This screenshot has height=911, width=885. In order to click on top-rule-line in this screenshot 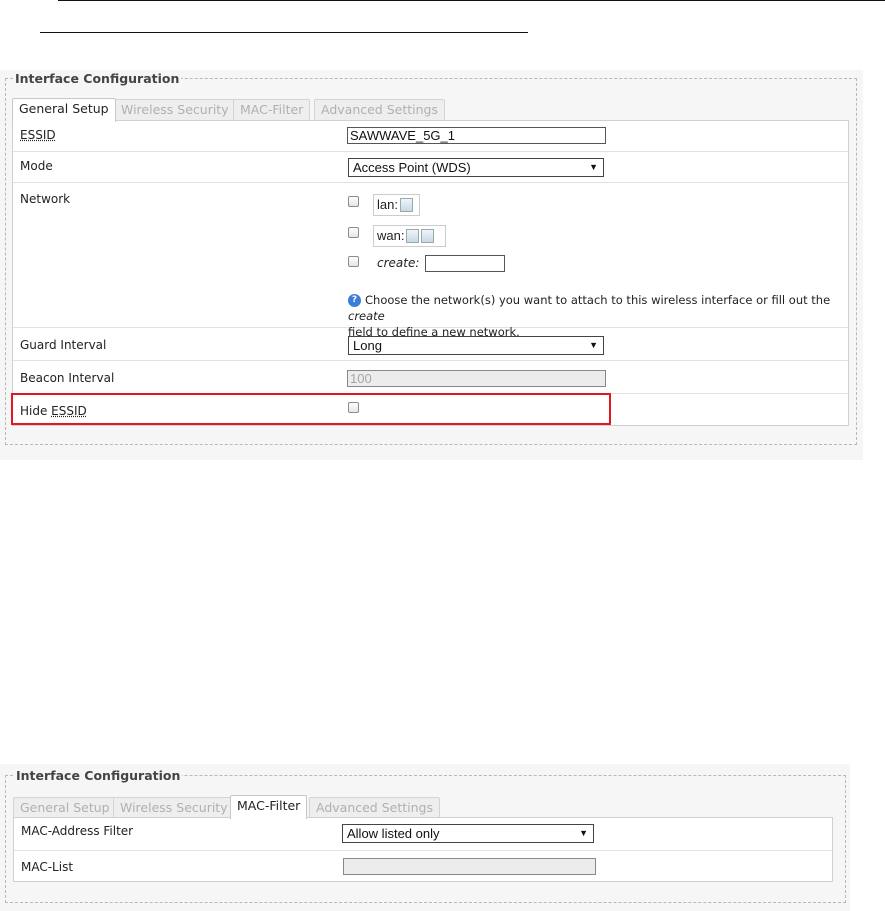, I will do `click(471, 0)`.